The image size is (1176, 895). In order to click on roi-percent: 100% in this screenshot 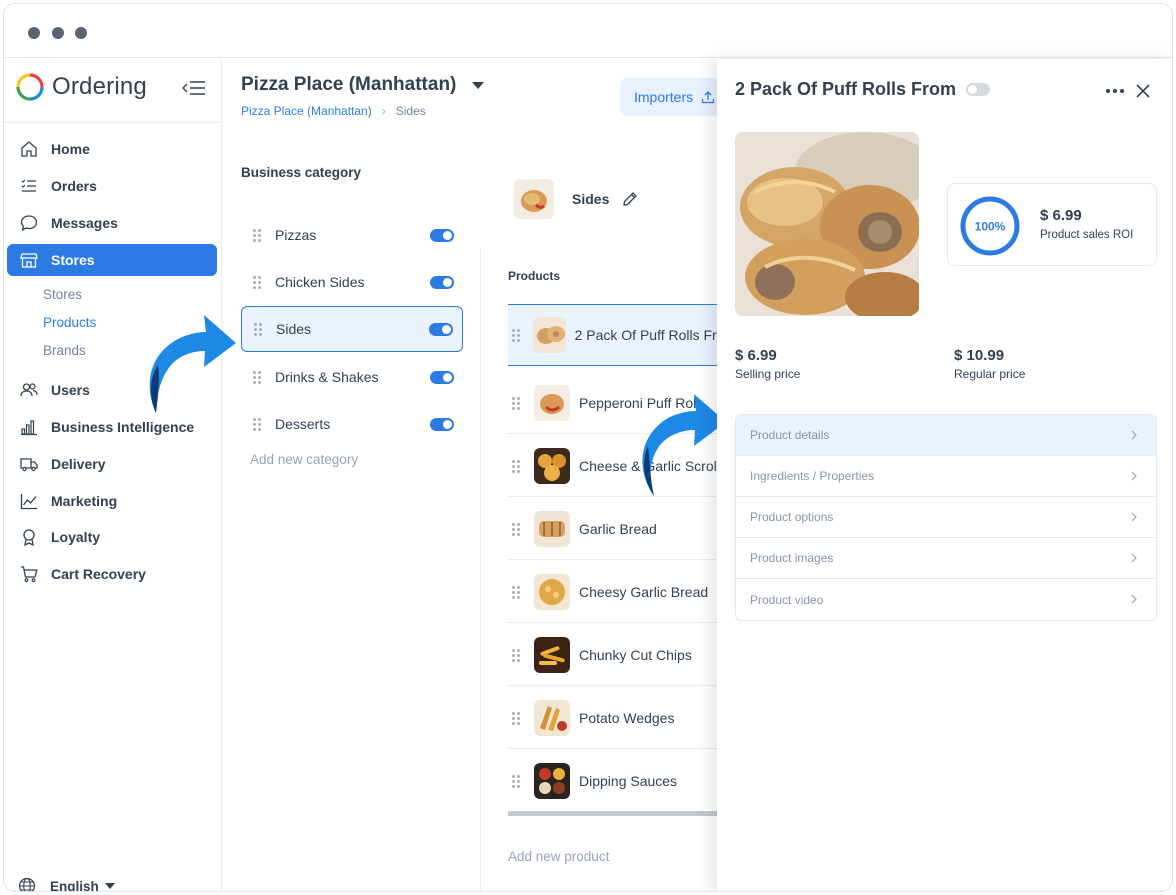, I will do `click(990, 227)`.